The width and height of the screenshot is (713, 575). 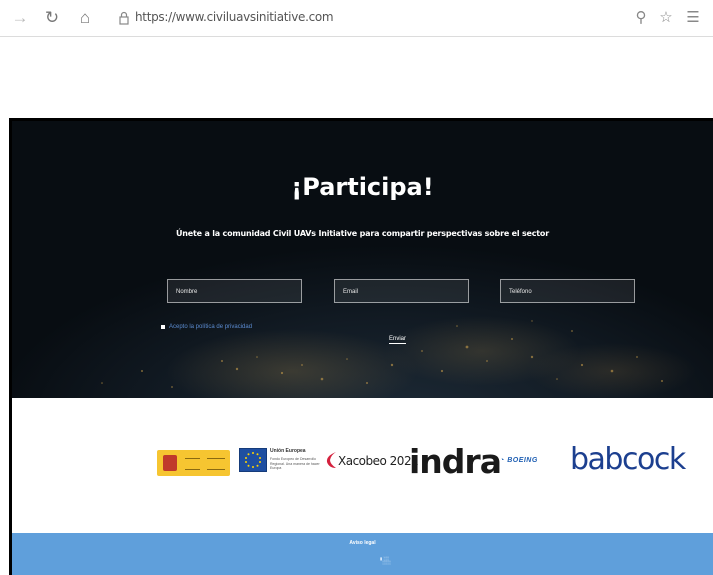 What do you see at coordinates (693, 18) in the screenshot?
I see `favorites-list-icon: ☰` at bounding box center [693, 18].